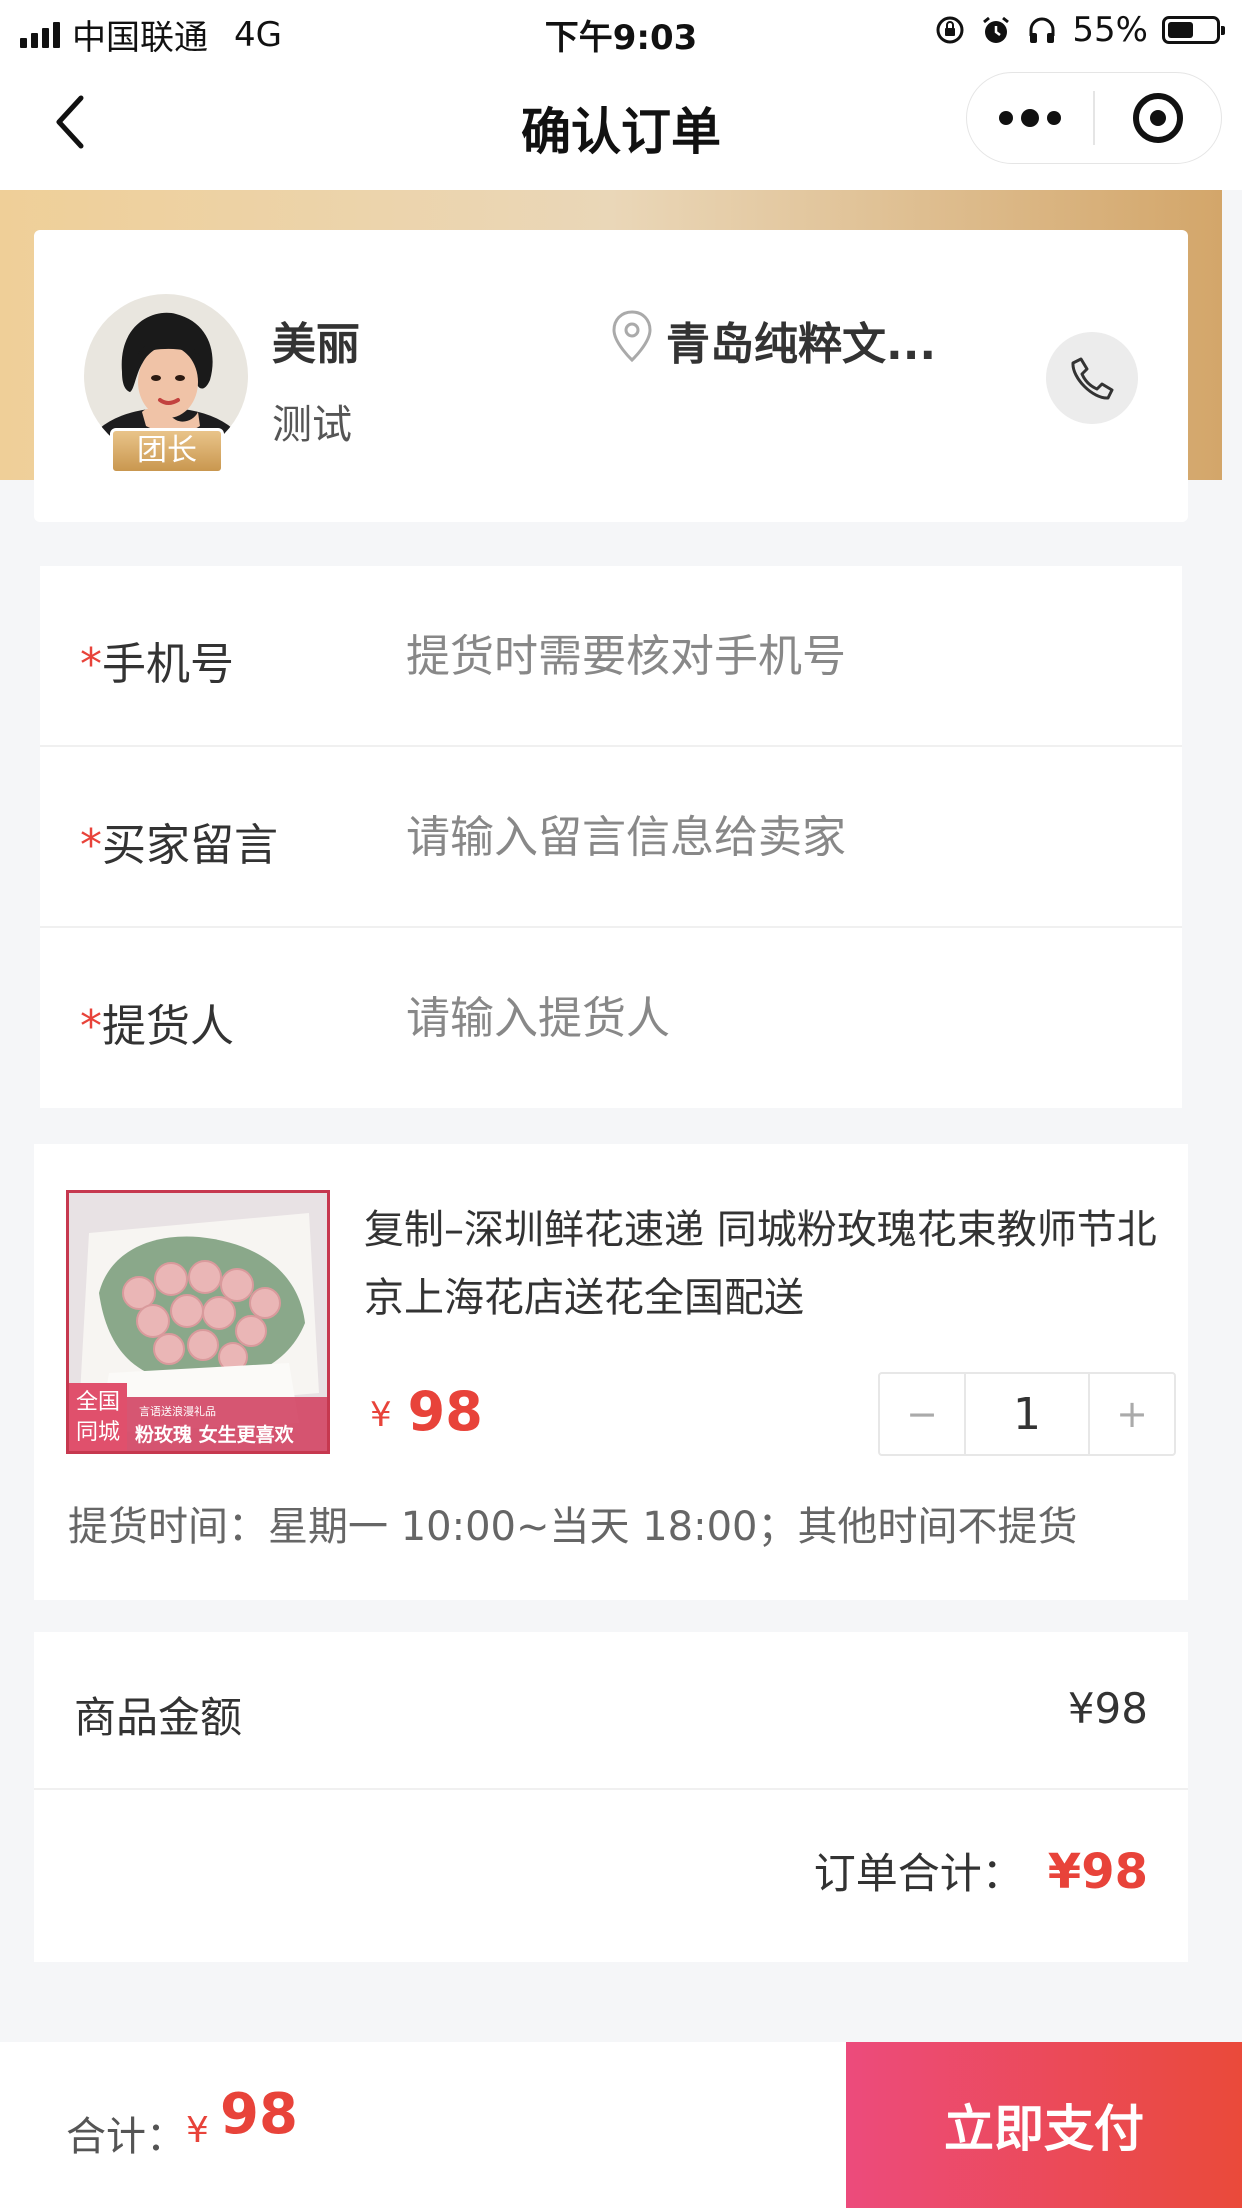  I want to click on goods-amount-value: ¥98, so click(1107, 1708).